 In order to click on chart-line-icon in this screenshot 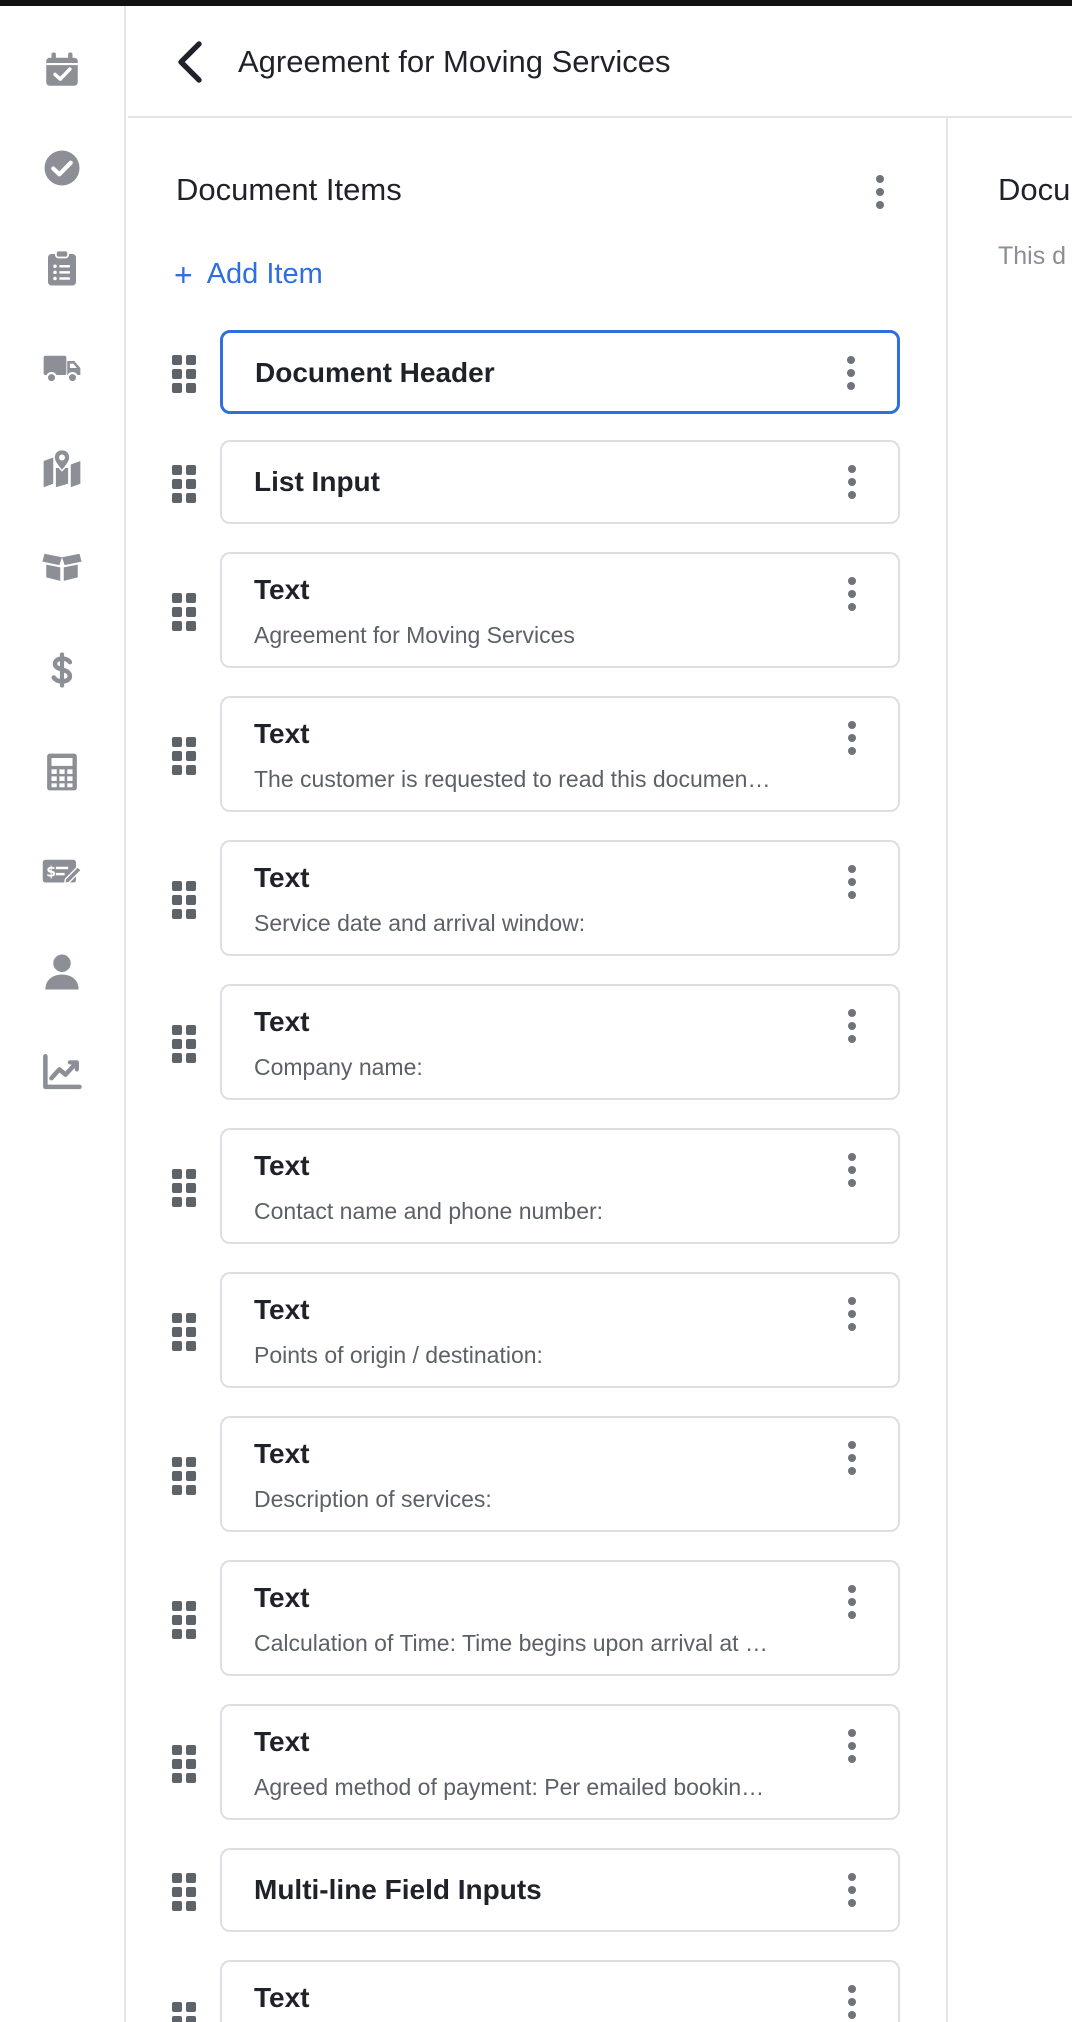, I will do `click(62, 1072)`.